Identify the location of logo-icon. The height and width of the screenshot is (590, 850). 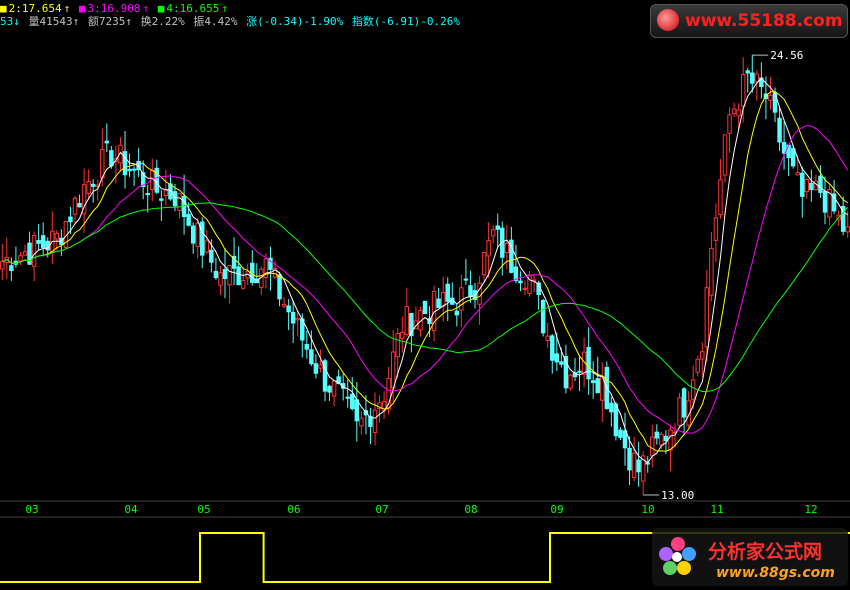
(668, 20).